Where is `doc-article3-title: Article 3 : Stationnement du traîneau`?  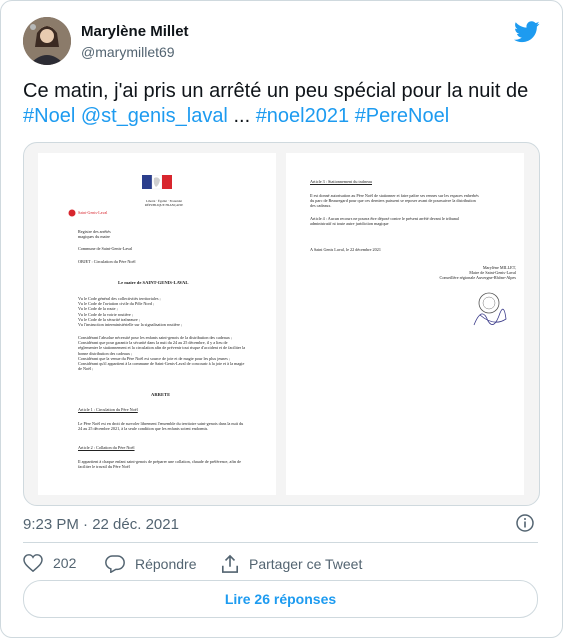 doc-article3-title: Article 3 : Stationnement du traîneau is located at coordinates (341, 181).